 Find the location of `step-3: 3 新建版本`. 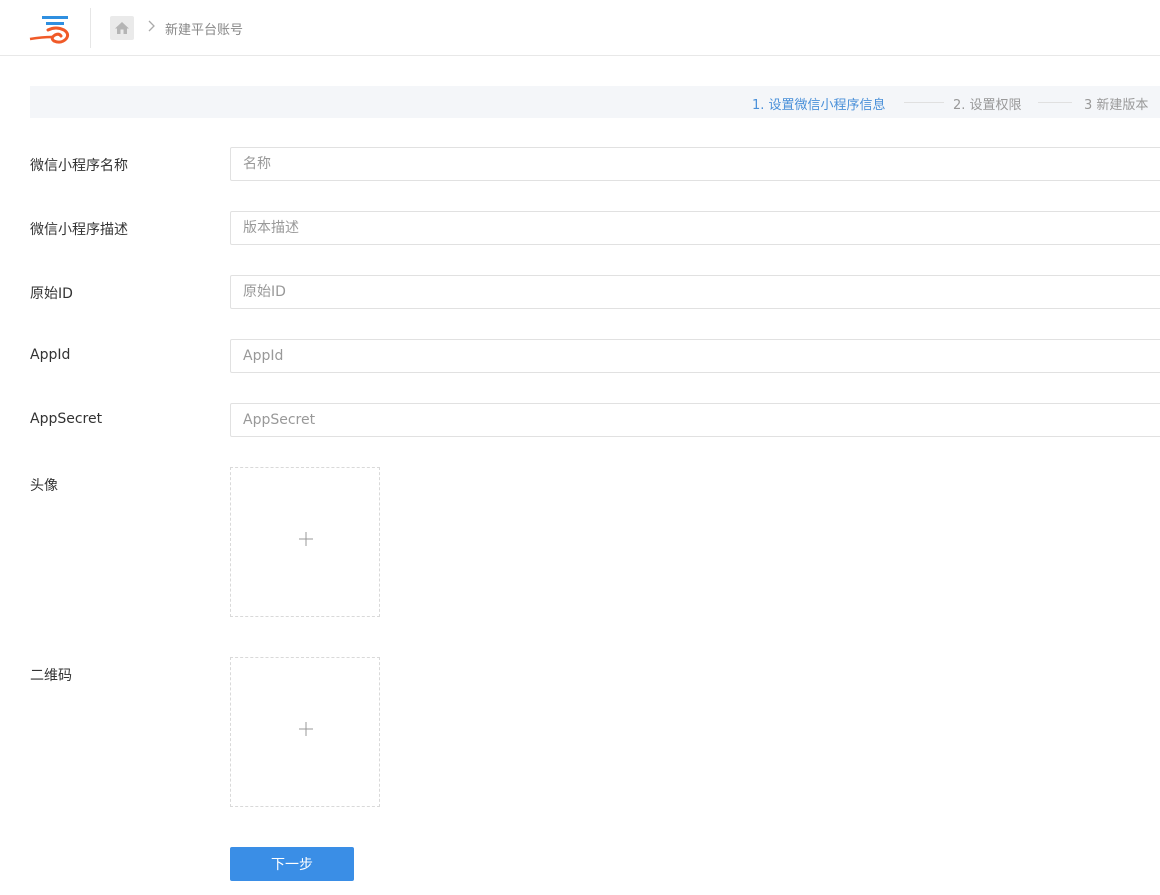

step-3: 3 新建版本 is located at coordinates (1116, 105).